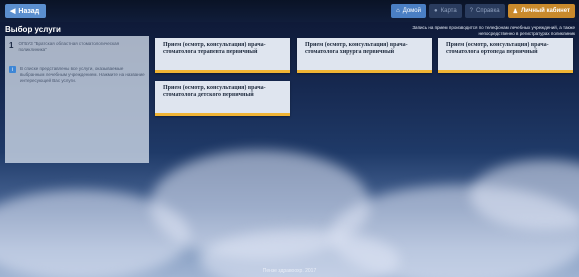  I want to click on home-button: ⌂ Домой, so click(408, 11).